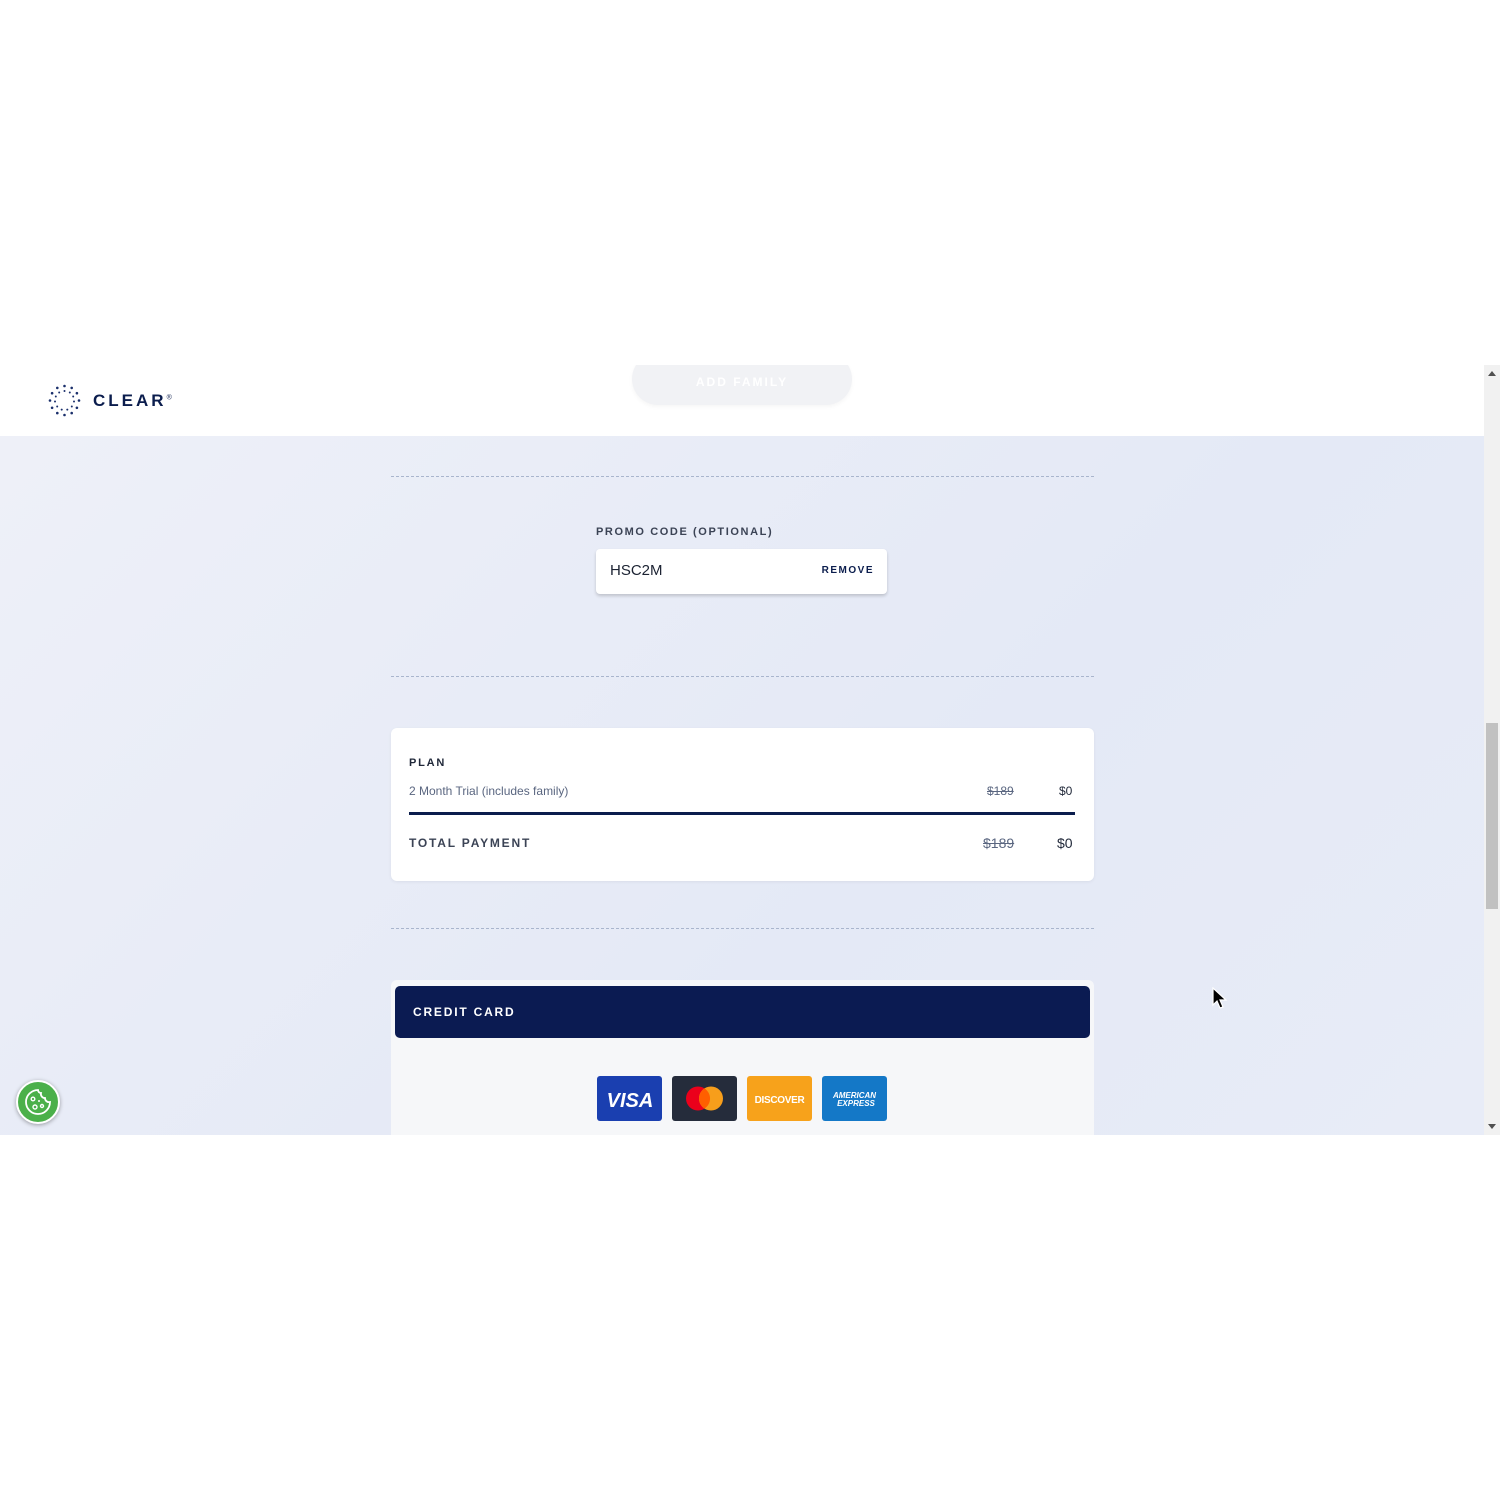 This screenshot has height=1500, width=1500. I want to click on american-express-icon: AMERICAN EXPRESS, so click(854, 1098).